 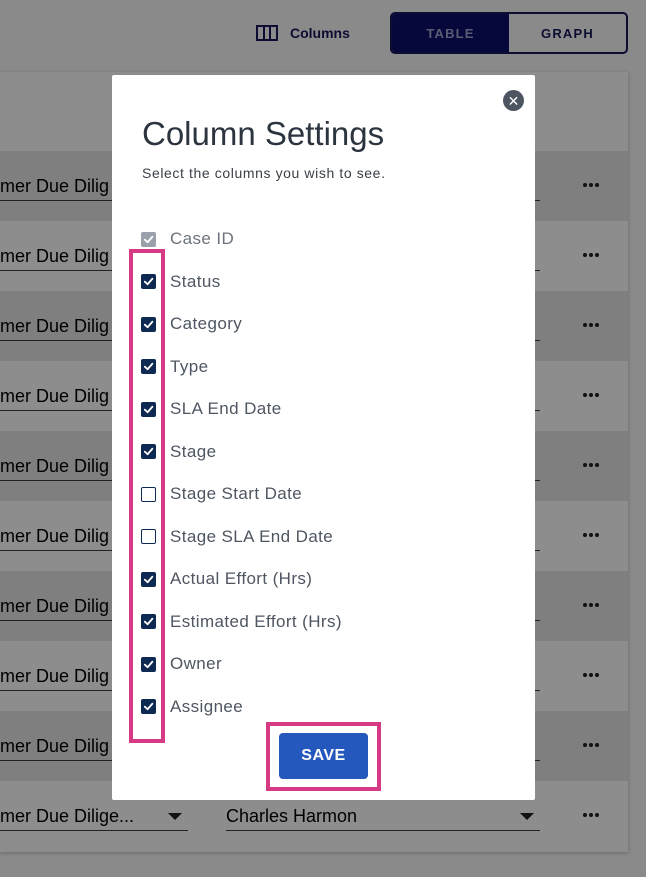 What do you see at coordinates (267, 33) in the screenshot?
I see `columns-icon` at bounding box center [267, 33].